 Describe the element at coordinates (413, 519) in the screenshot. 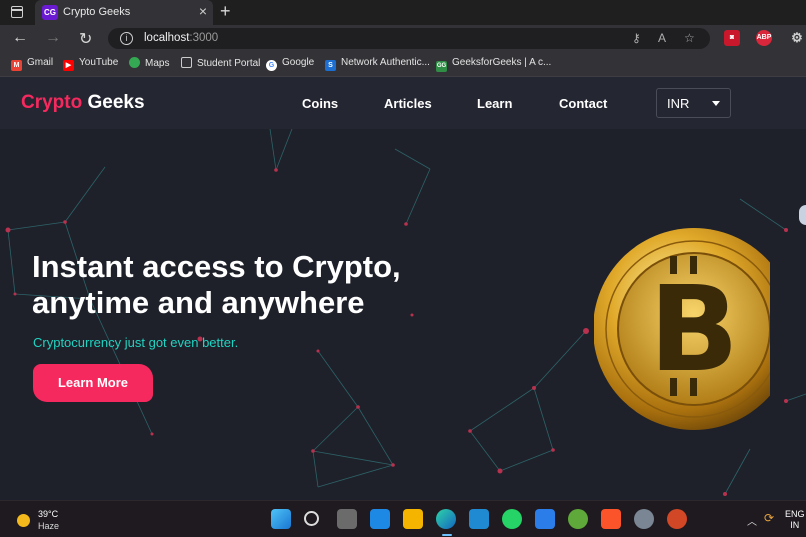

I see `file-explorer-icon` at that location.